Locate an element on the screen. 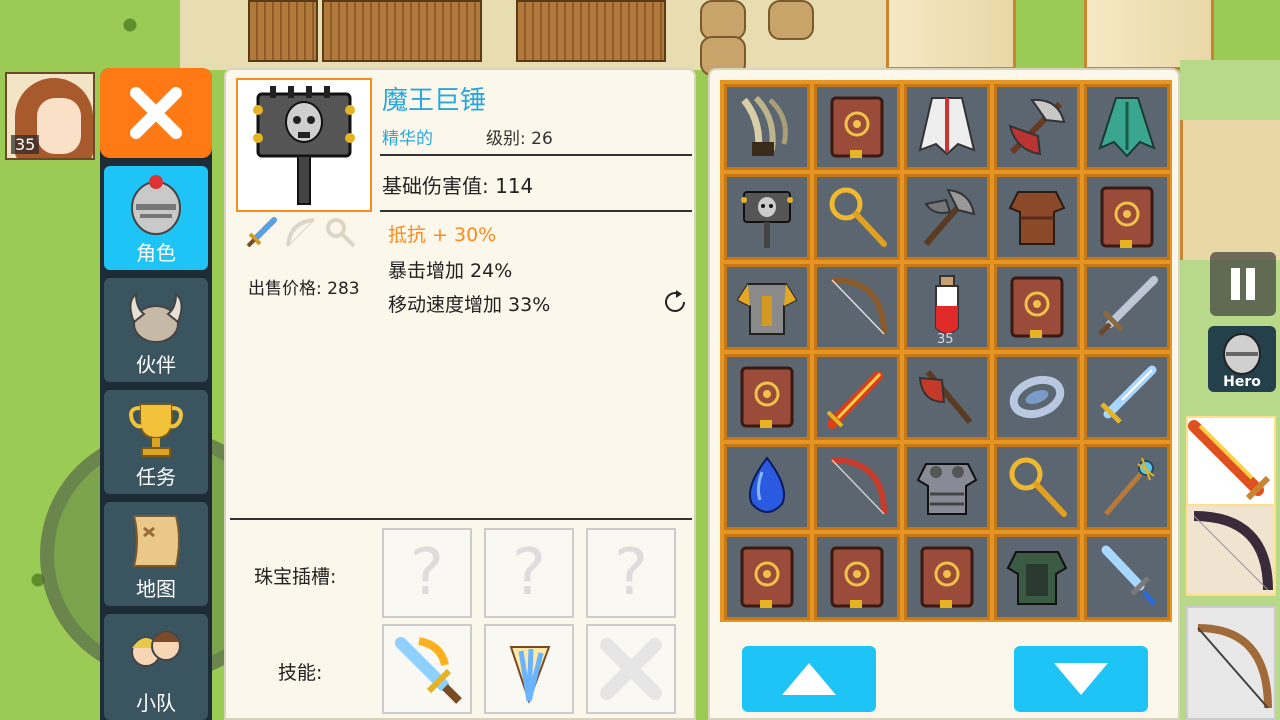 The width and height of the screenshot is (1280, 720). green-cloak-icon is located at coordinates (1127, 127).